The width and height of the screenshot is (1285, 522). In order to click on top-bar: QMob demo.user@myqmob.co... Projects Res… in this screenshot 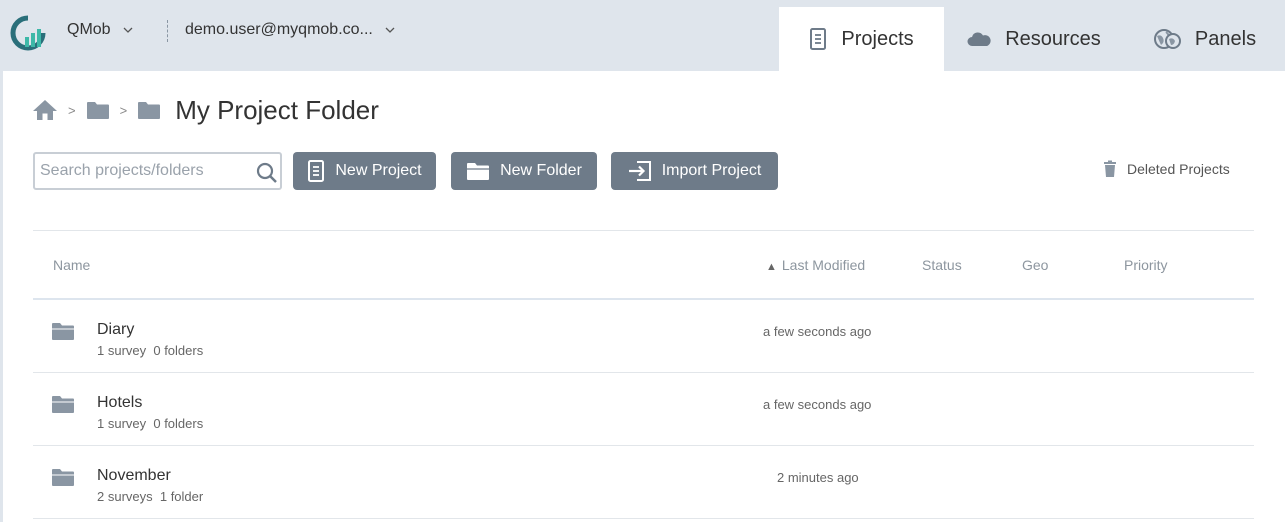, I will do `click(642, 35)`.